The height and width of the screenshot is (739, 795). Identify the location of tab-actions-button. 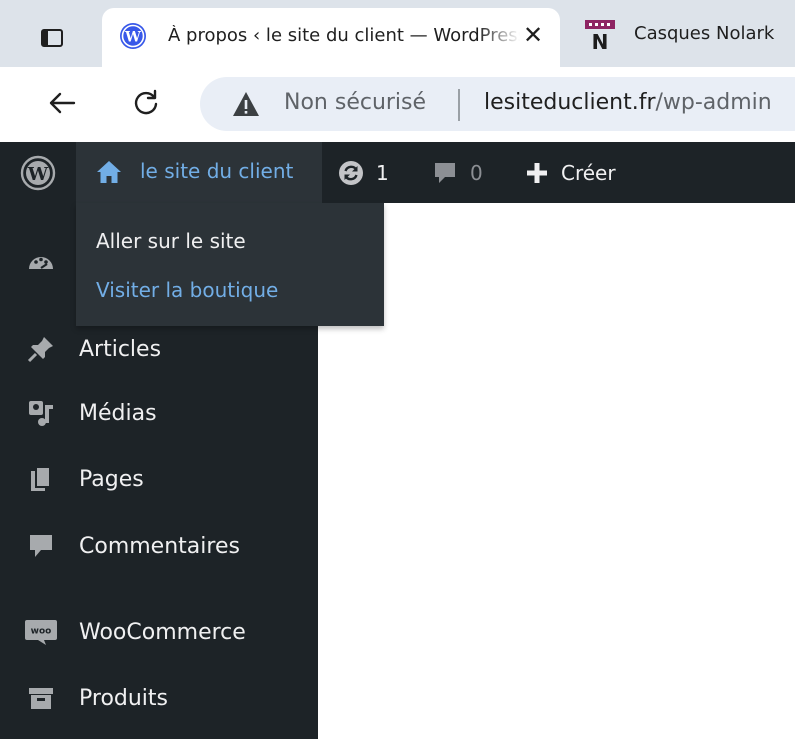
(52, 38).